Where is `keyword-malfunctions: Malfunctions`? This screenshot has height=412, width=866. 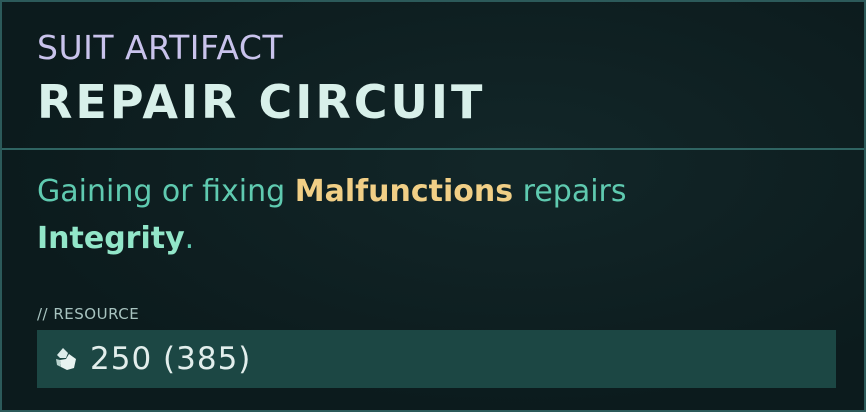 keyword-malfunctions: Malfunctions is located at coordinates (404, 191).